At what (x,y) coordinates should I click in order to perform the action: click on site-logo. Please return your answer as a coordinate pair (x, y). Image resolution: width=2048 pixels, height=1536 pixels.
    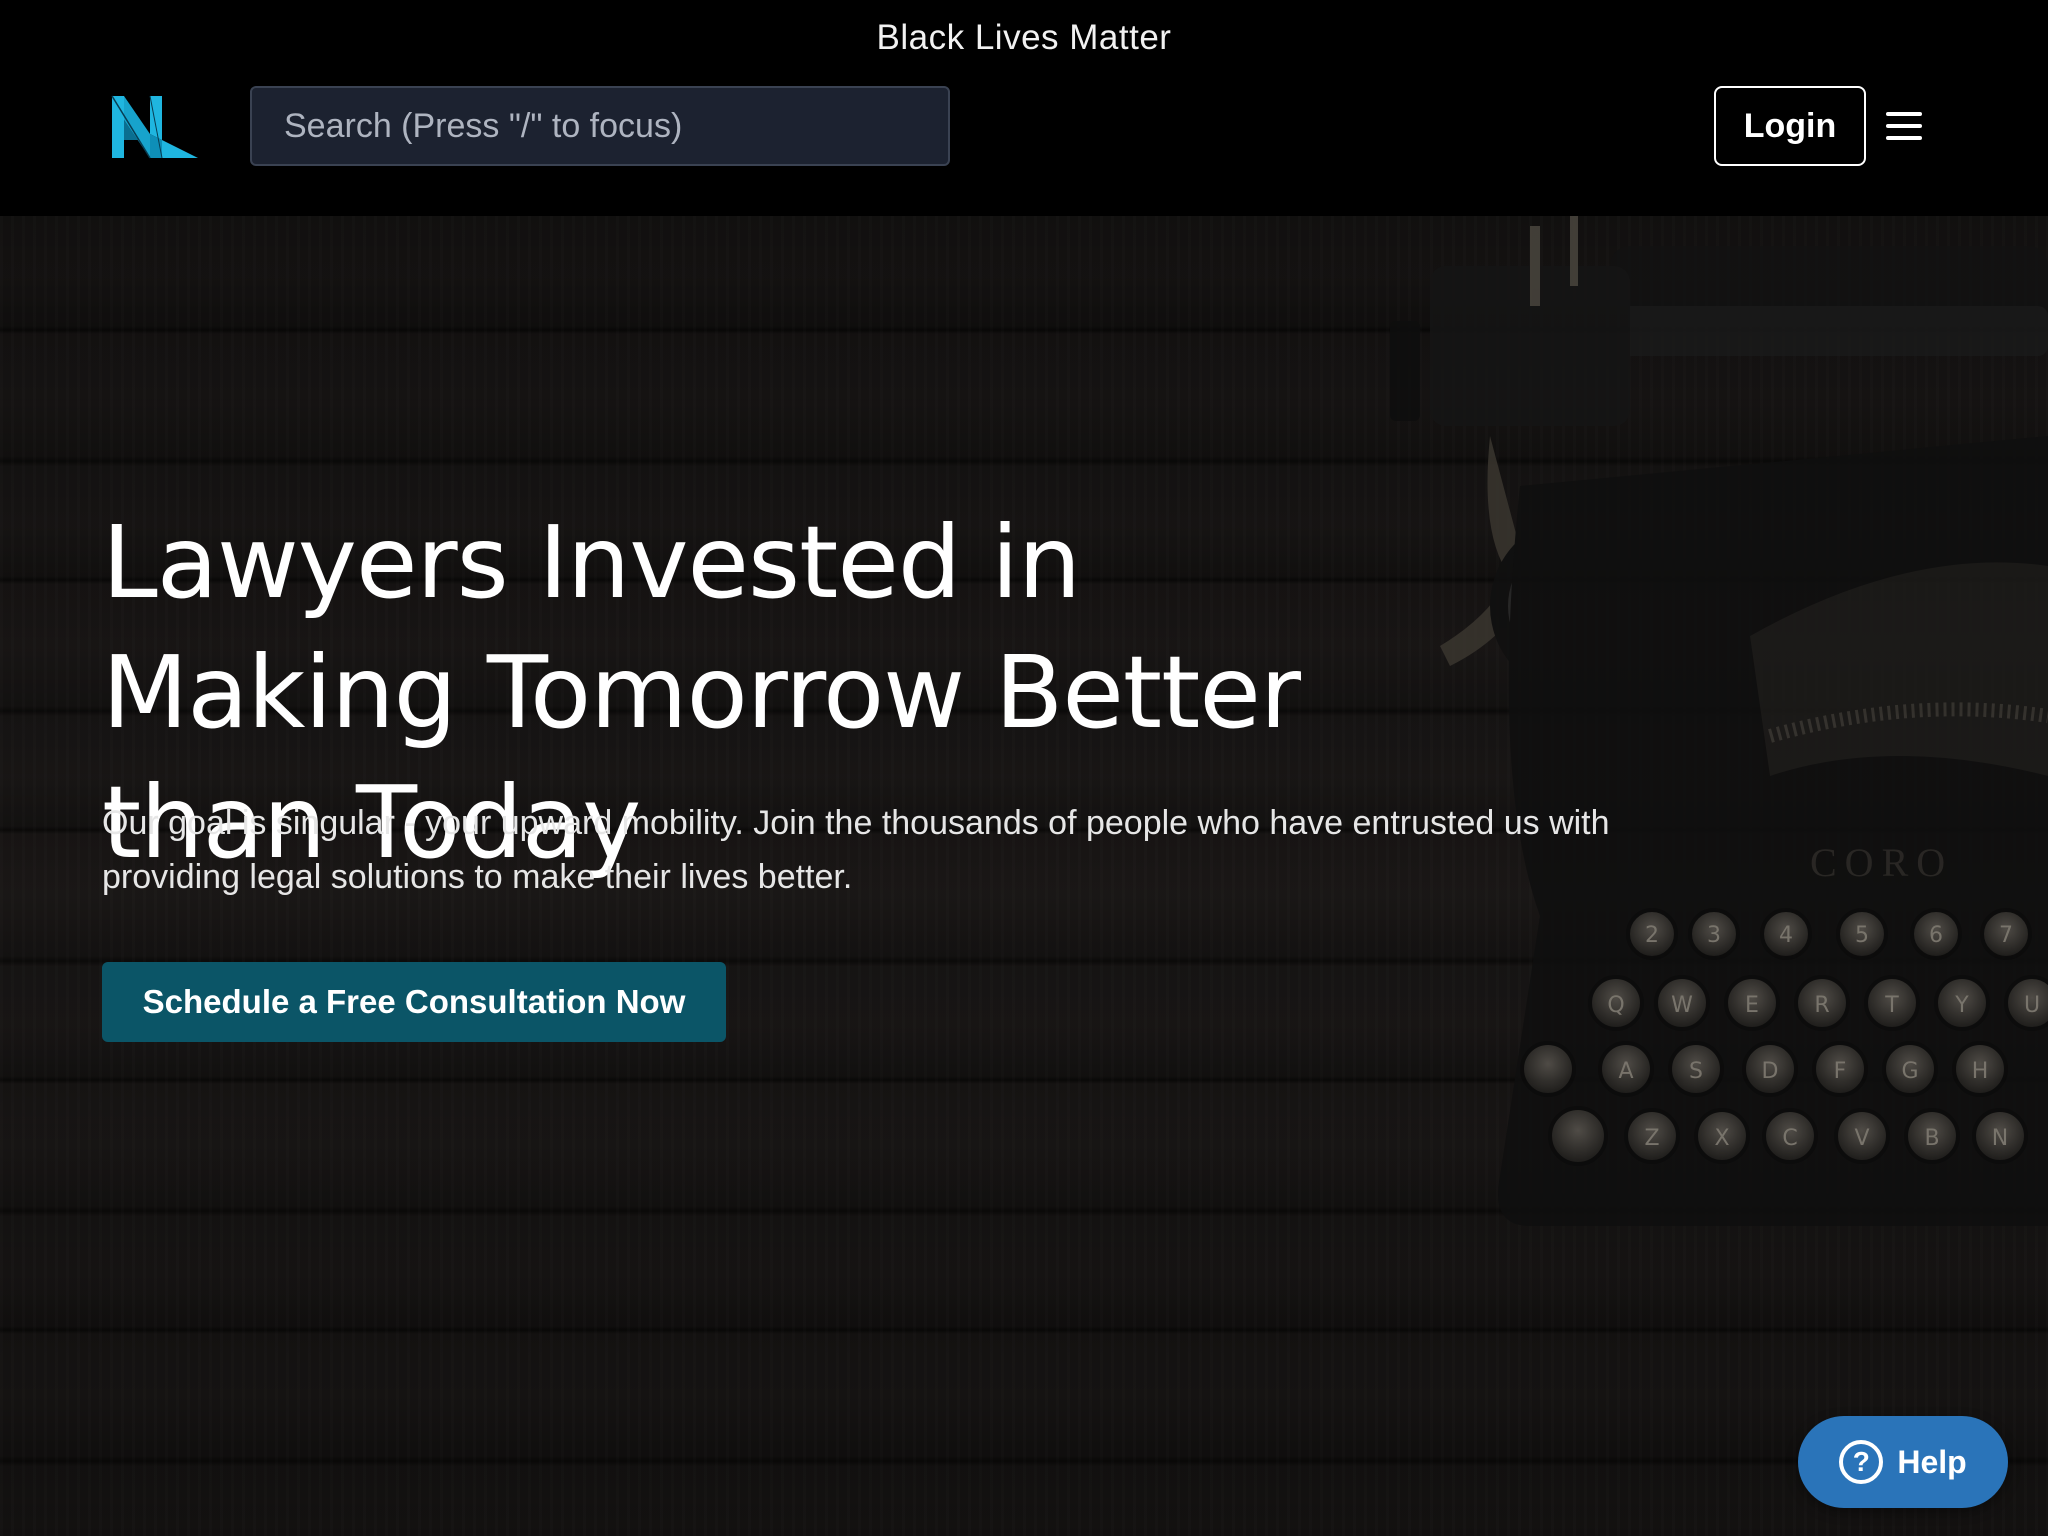
    Looking at the image, I should click on (155, 127).